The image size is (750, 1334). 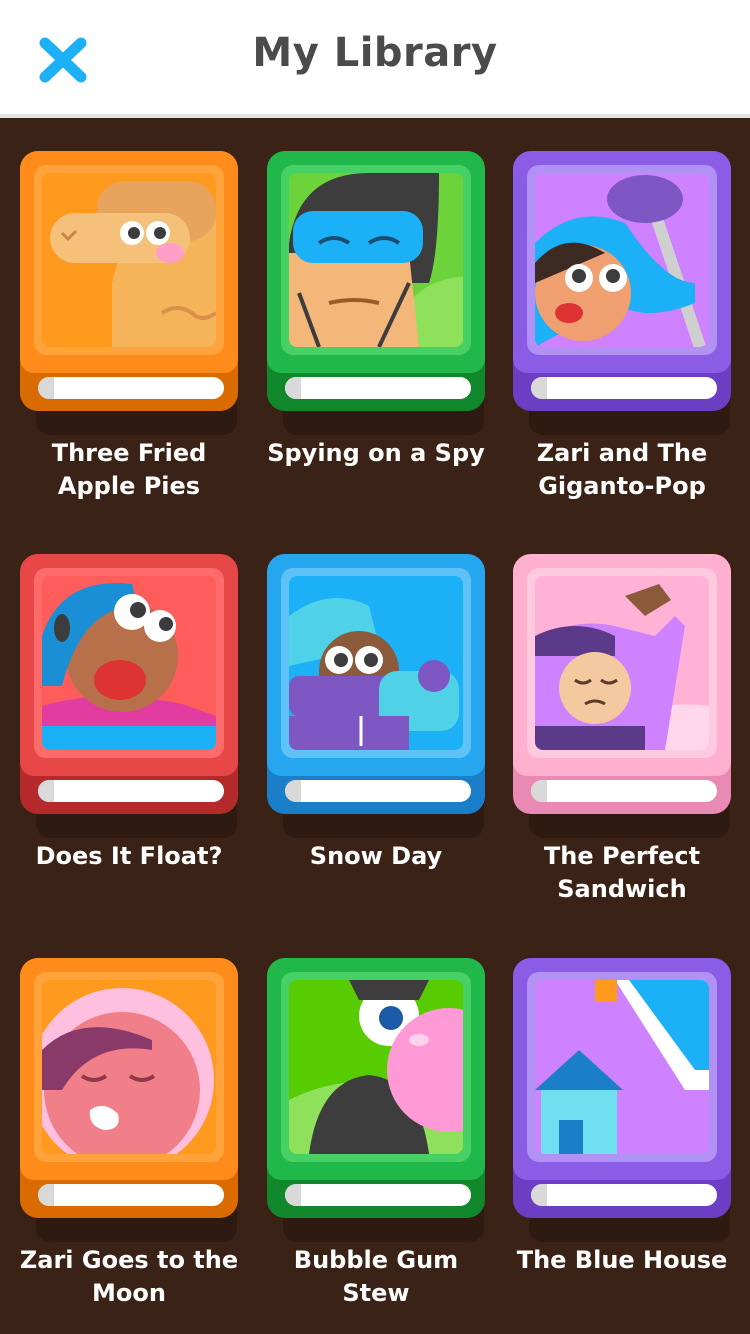 What do you see at coordinates (129, 856) in the screenshot?
I see `book-title: Does It Float?` at bounding box center [129, 856].